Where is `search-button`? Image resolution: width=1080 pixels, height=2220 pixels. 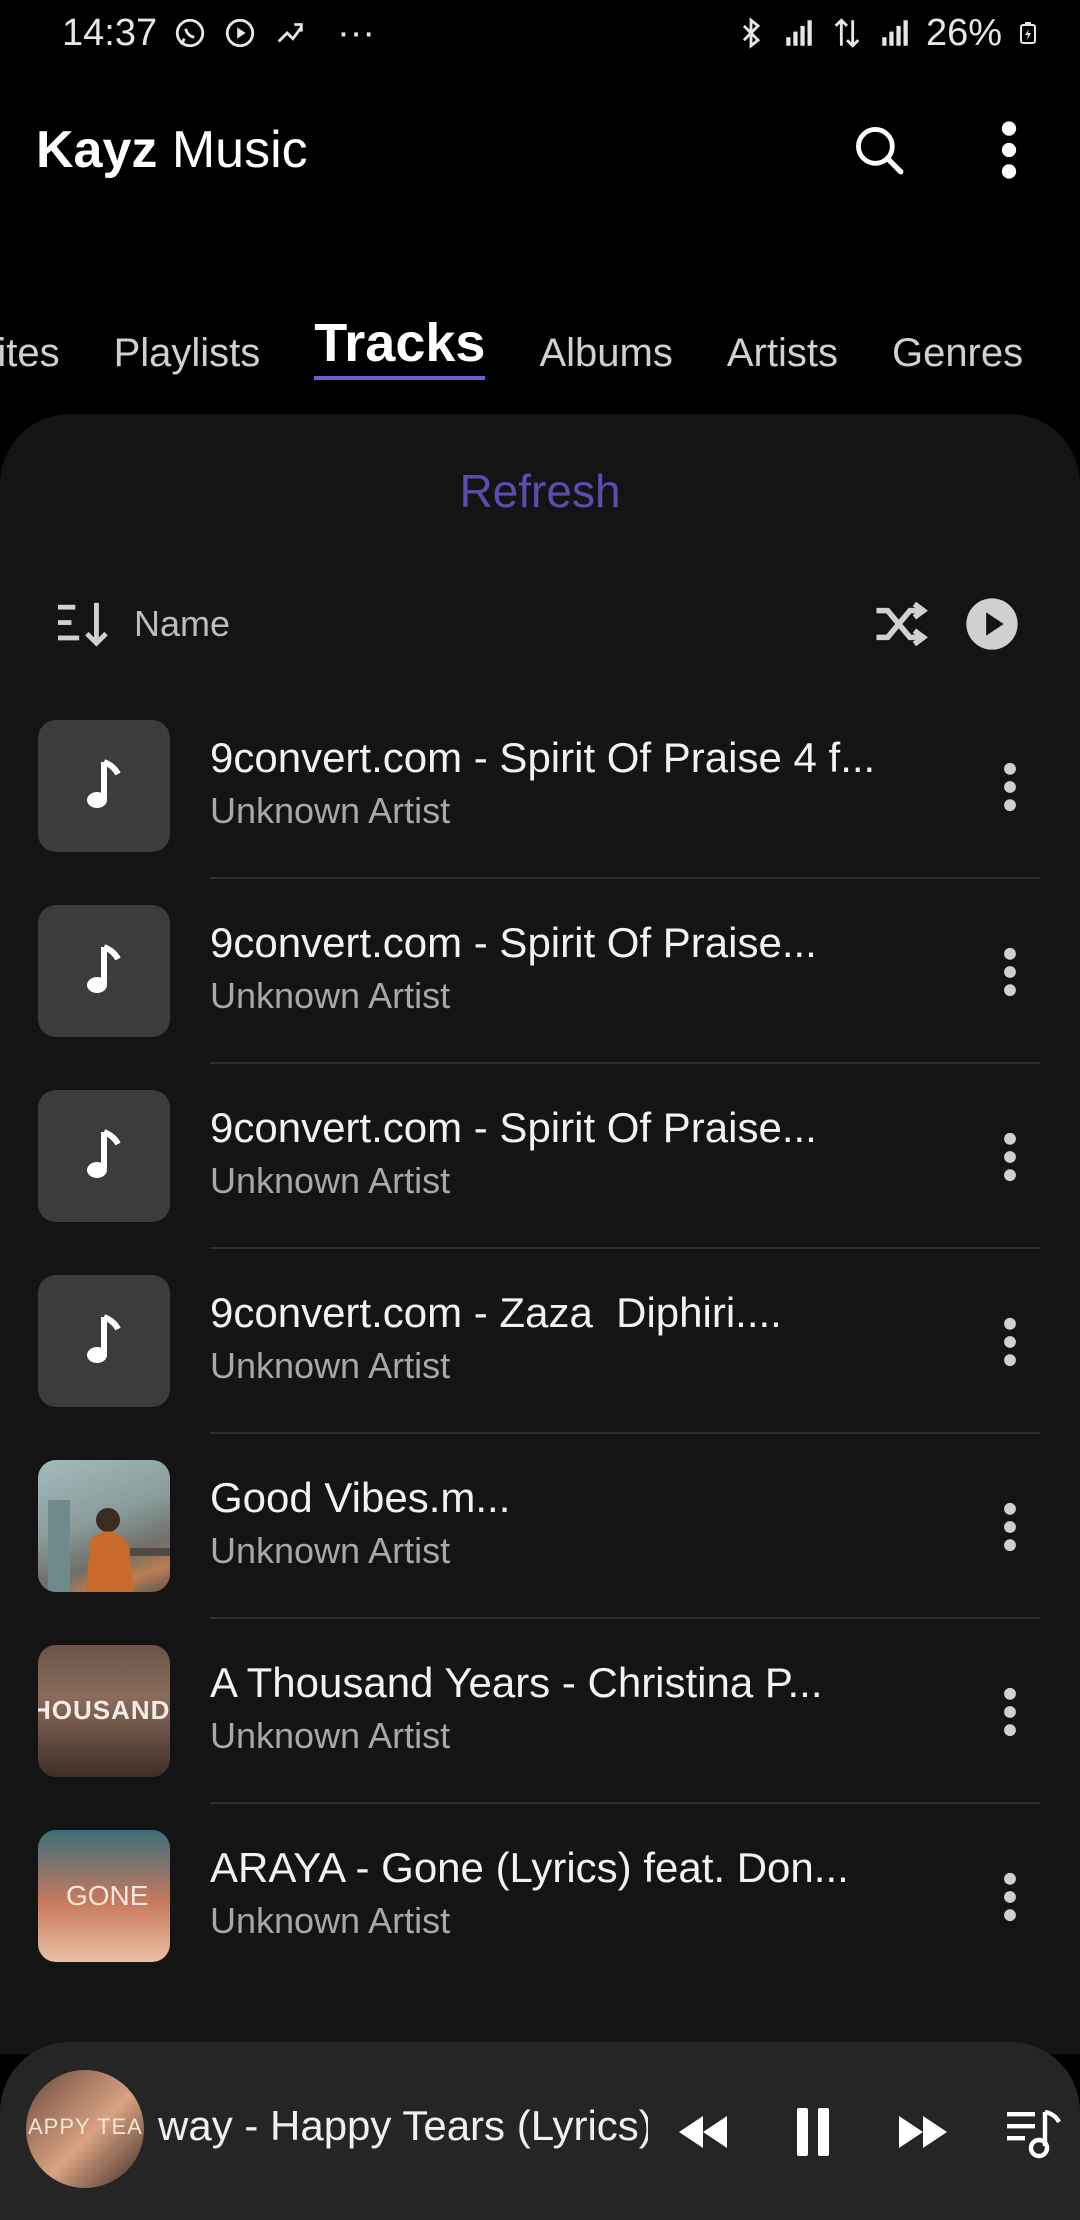
search-button is located at coordinates (879, 150).